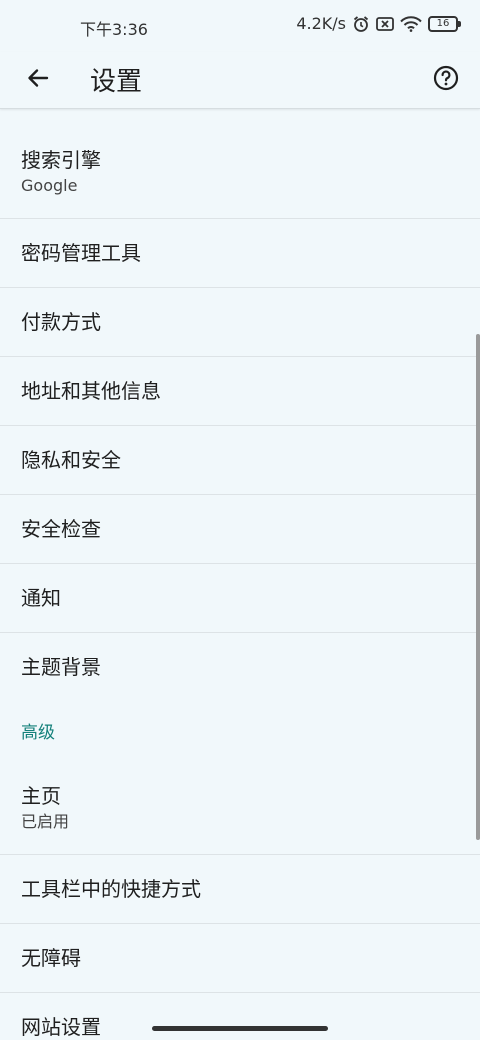 The height and width of the screenshot is (1040, 480). Describe the element at coordinates (38, 733) in the screenshot. I see `section-header-advanced: 高级` at that location.